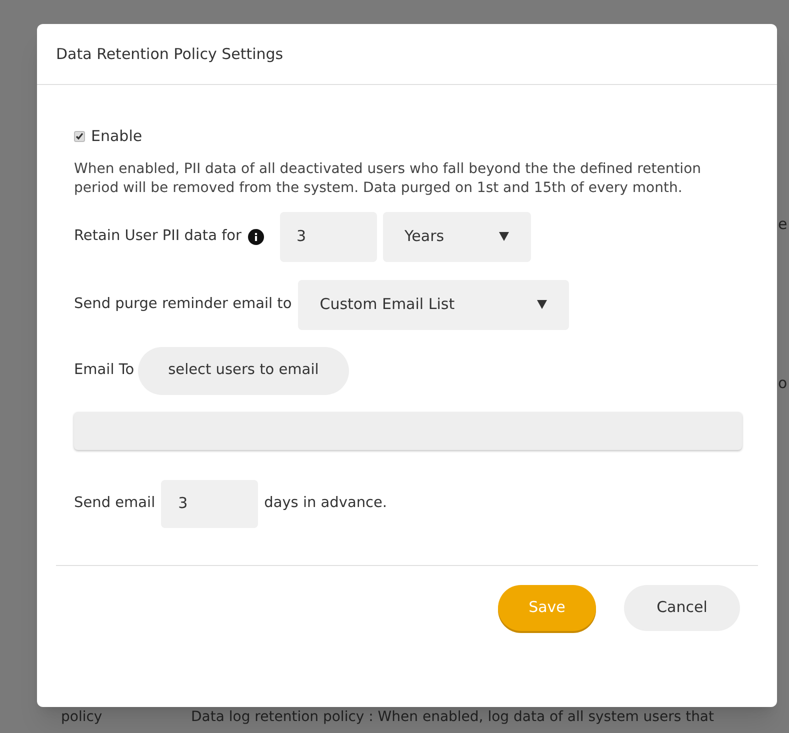 This screenshot has width=789, height=733. I want to click on enable-label: Enable, so click(116, 136).